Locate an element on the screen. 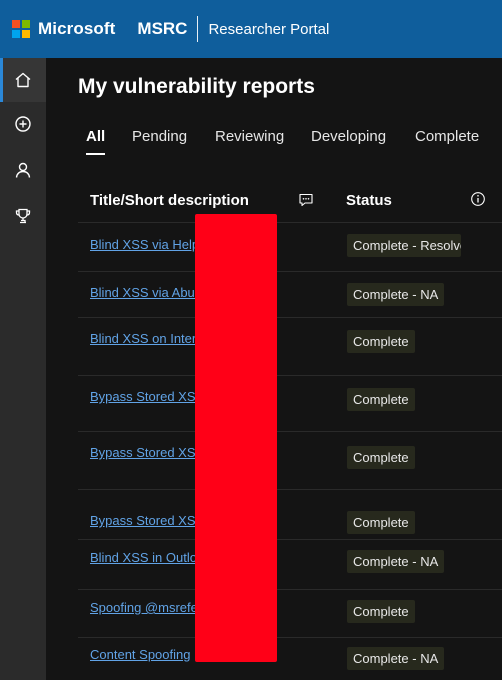 The height and width of the screenshot is (680, 502). brand-name: Microsoft is located at coordinates (76, 29).